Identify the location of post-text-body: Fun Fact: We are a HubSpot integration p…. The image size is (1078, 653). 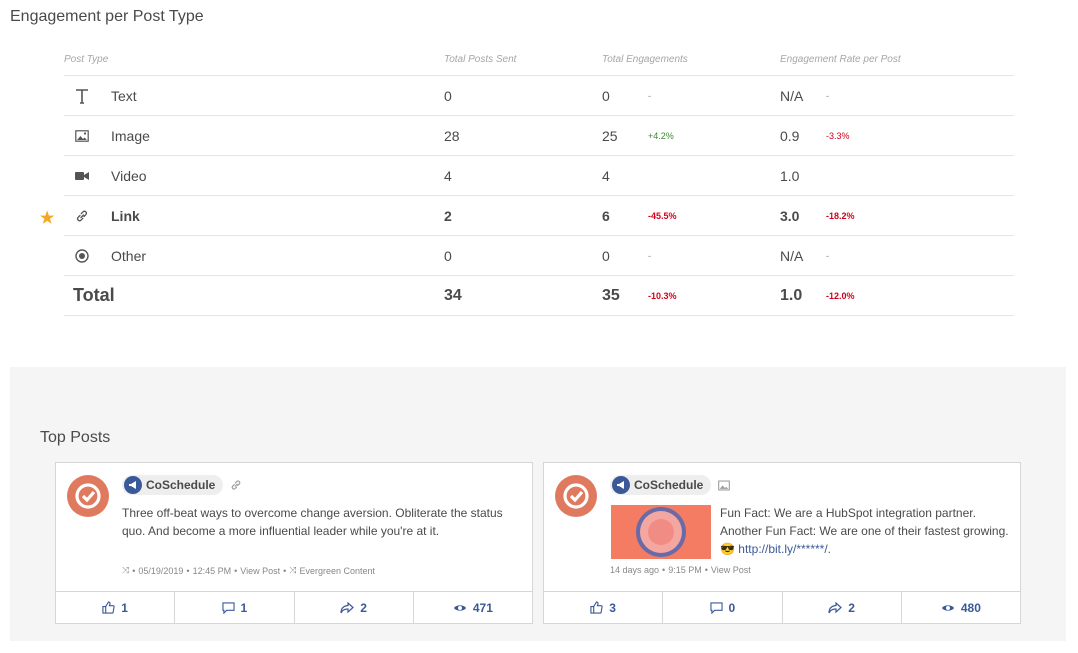
(864, 522).